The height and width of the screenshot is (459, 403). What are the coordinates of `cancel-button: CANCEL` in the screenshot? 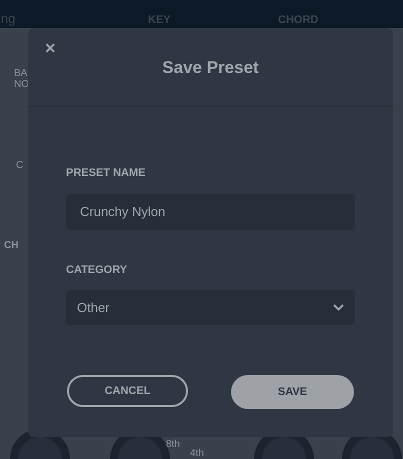 It's located at (127, 391).